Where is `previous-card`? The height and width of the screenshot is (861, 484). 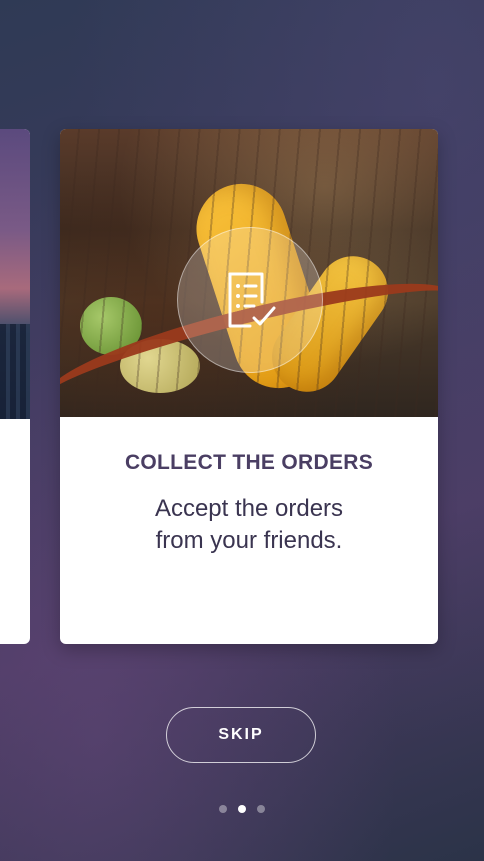
previous-card is located at coordinates (15, 386).